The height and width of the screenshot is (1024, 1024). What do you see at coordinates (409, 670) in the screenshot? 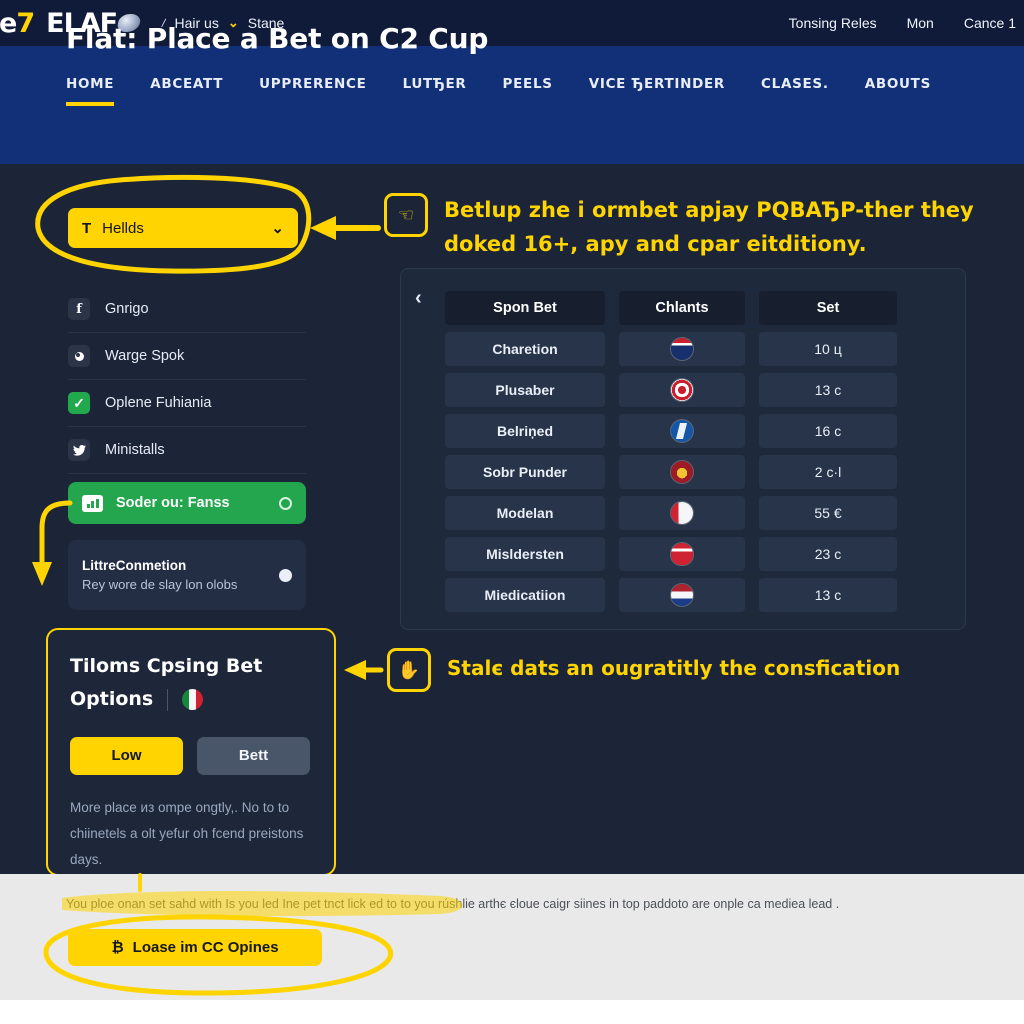
I see `annotation-badge-hand-pointer-icon: ✋` at bounding box center [409, 670].